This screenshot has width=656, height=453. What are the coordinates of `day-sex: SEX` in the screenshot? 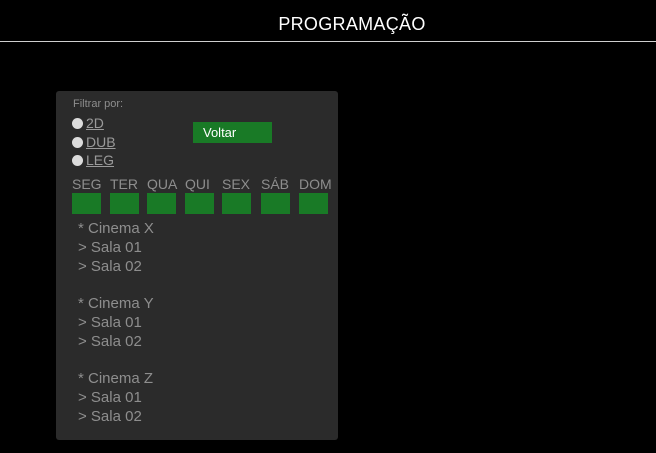 It's located at (236, 196).